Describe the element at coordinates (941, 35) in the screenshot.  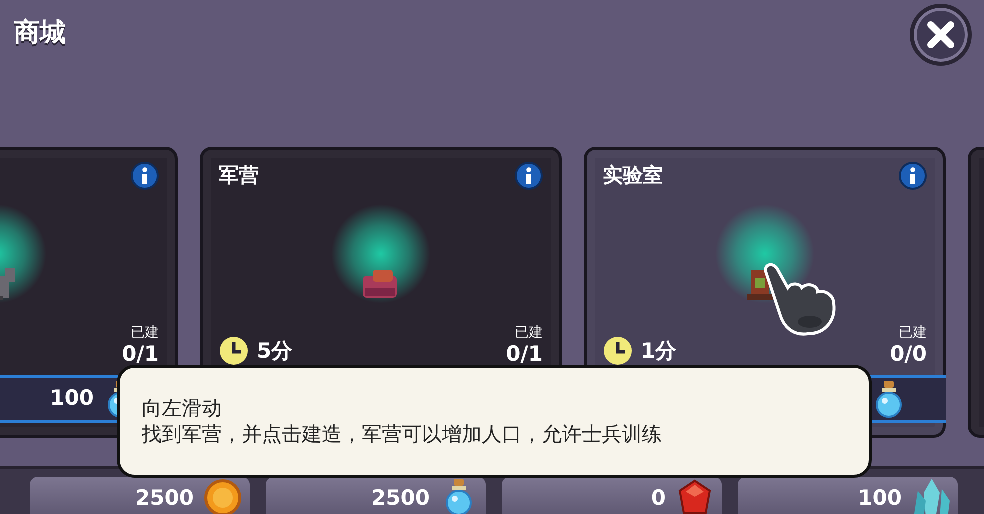
I see `close-icon` at that location.